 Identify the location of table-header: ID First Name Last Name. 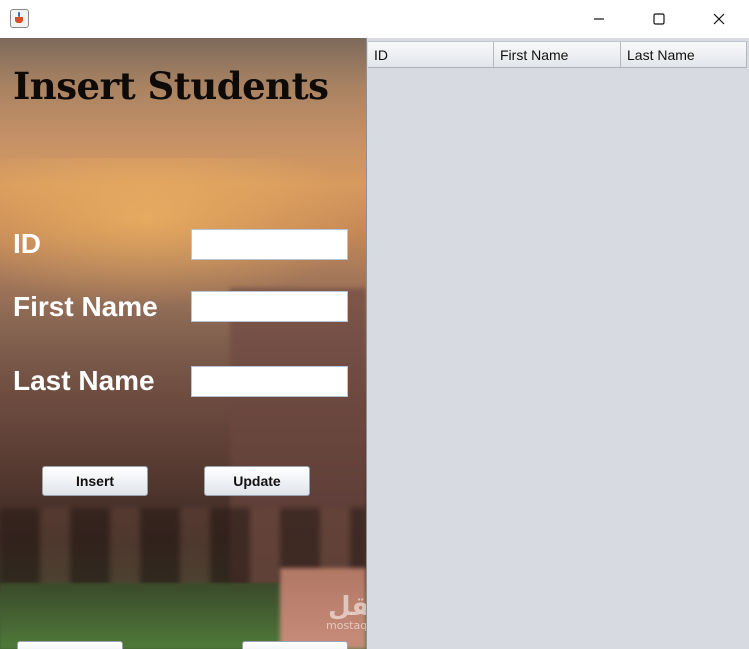
(557, 54).